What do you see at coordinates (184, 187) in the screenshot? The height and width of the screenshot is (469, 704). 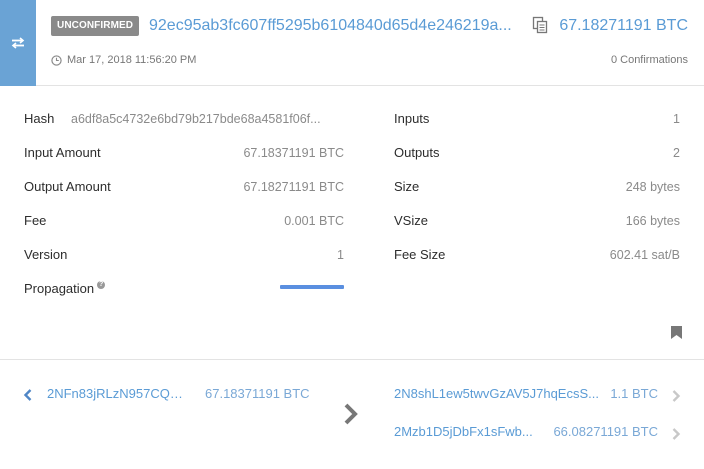 I see `detail-row-output-amount: Output Amount 67.18271191 BTC` at bounding box center [184, 187].